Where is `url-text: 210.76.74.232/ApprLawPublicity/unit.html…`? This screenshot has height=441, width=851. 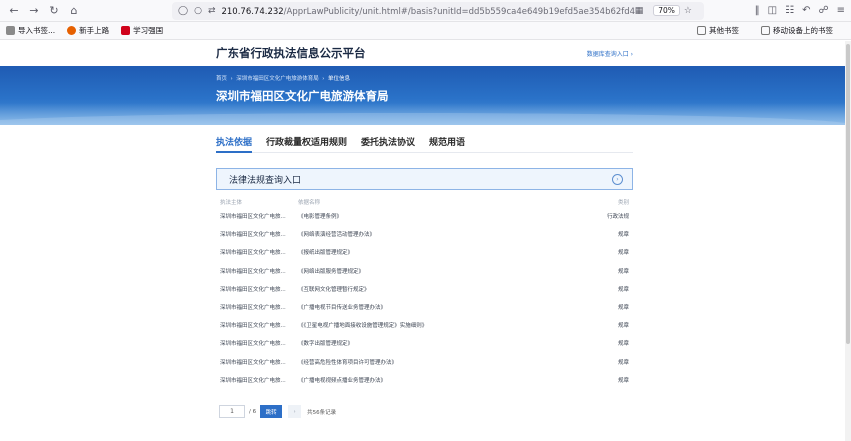 url-text: 210.76.74.232/ApprLawPublicity/unit.html… is located at coordinates (427, 11).